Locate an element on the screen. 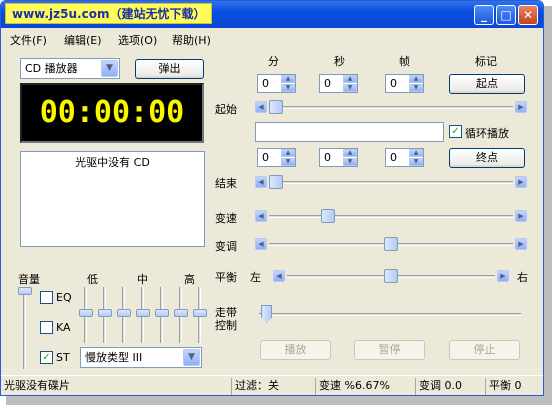 The height and width of the screenshot is (405, 552). eq-band-4-slider is located at coordinates (143, 315).